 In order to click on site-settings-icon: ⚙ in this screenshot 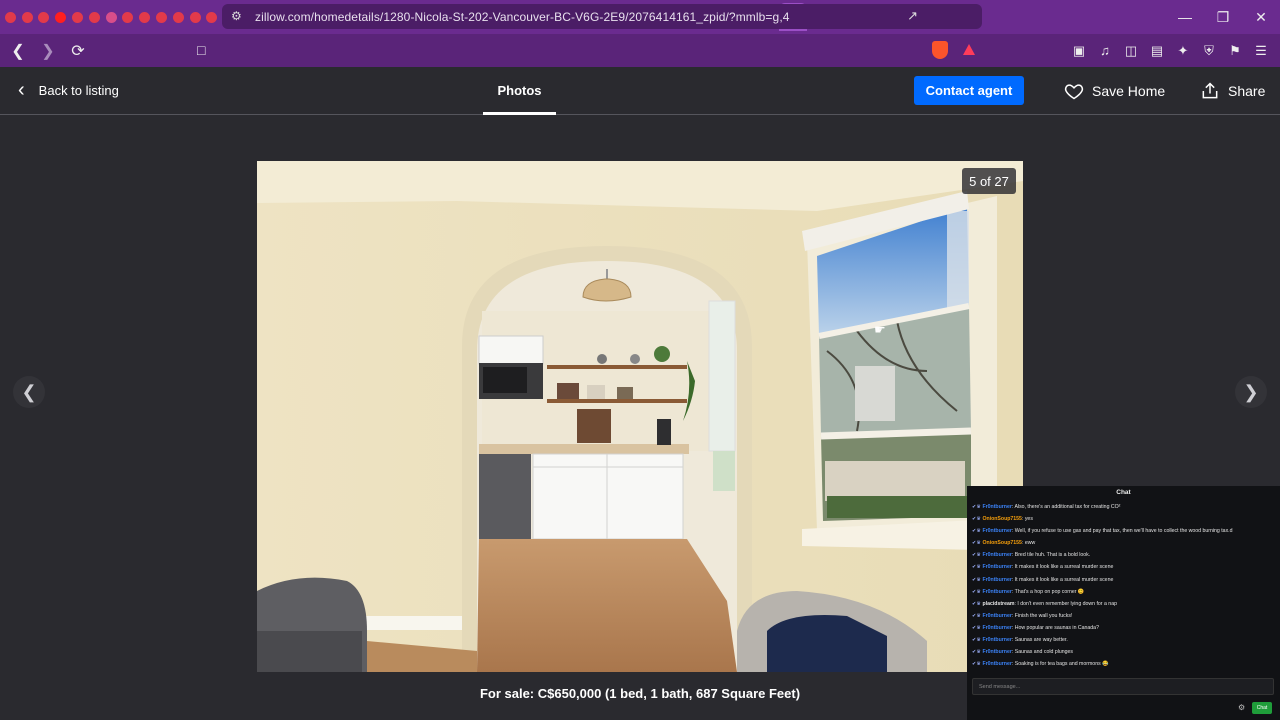, I will do `click(236, 16)`.